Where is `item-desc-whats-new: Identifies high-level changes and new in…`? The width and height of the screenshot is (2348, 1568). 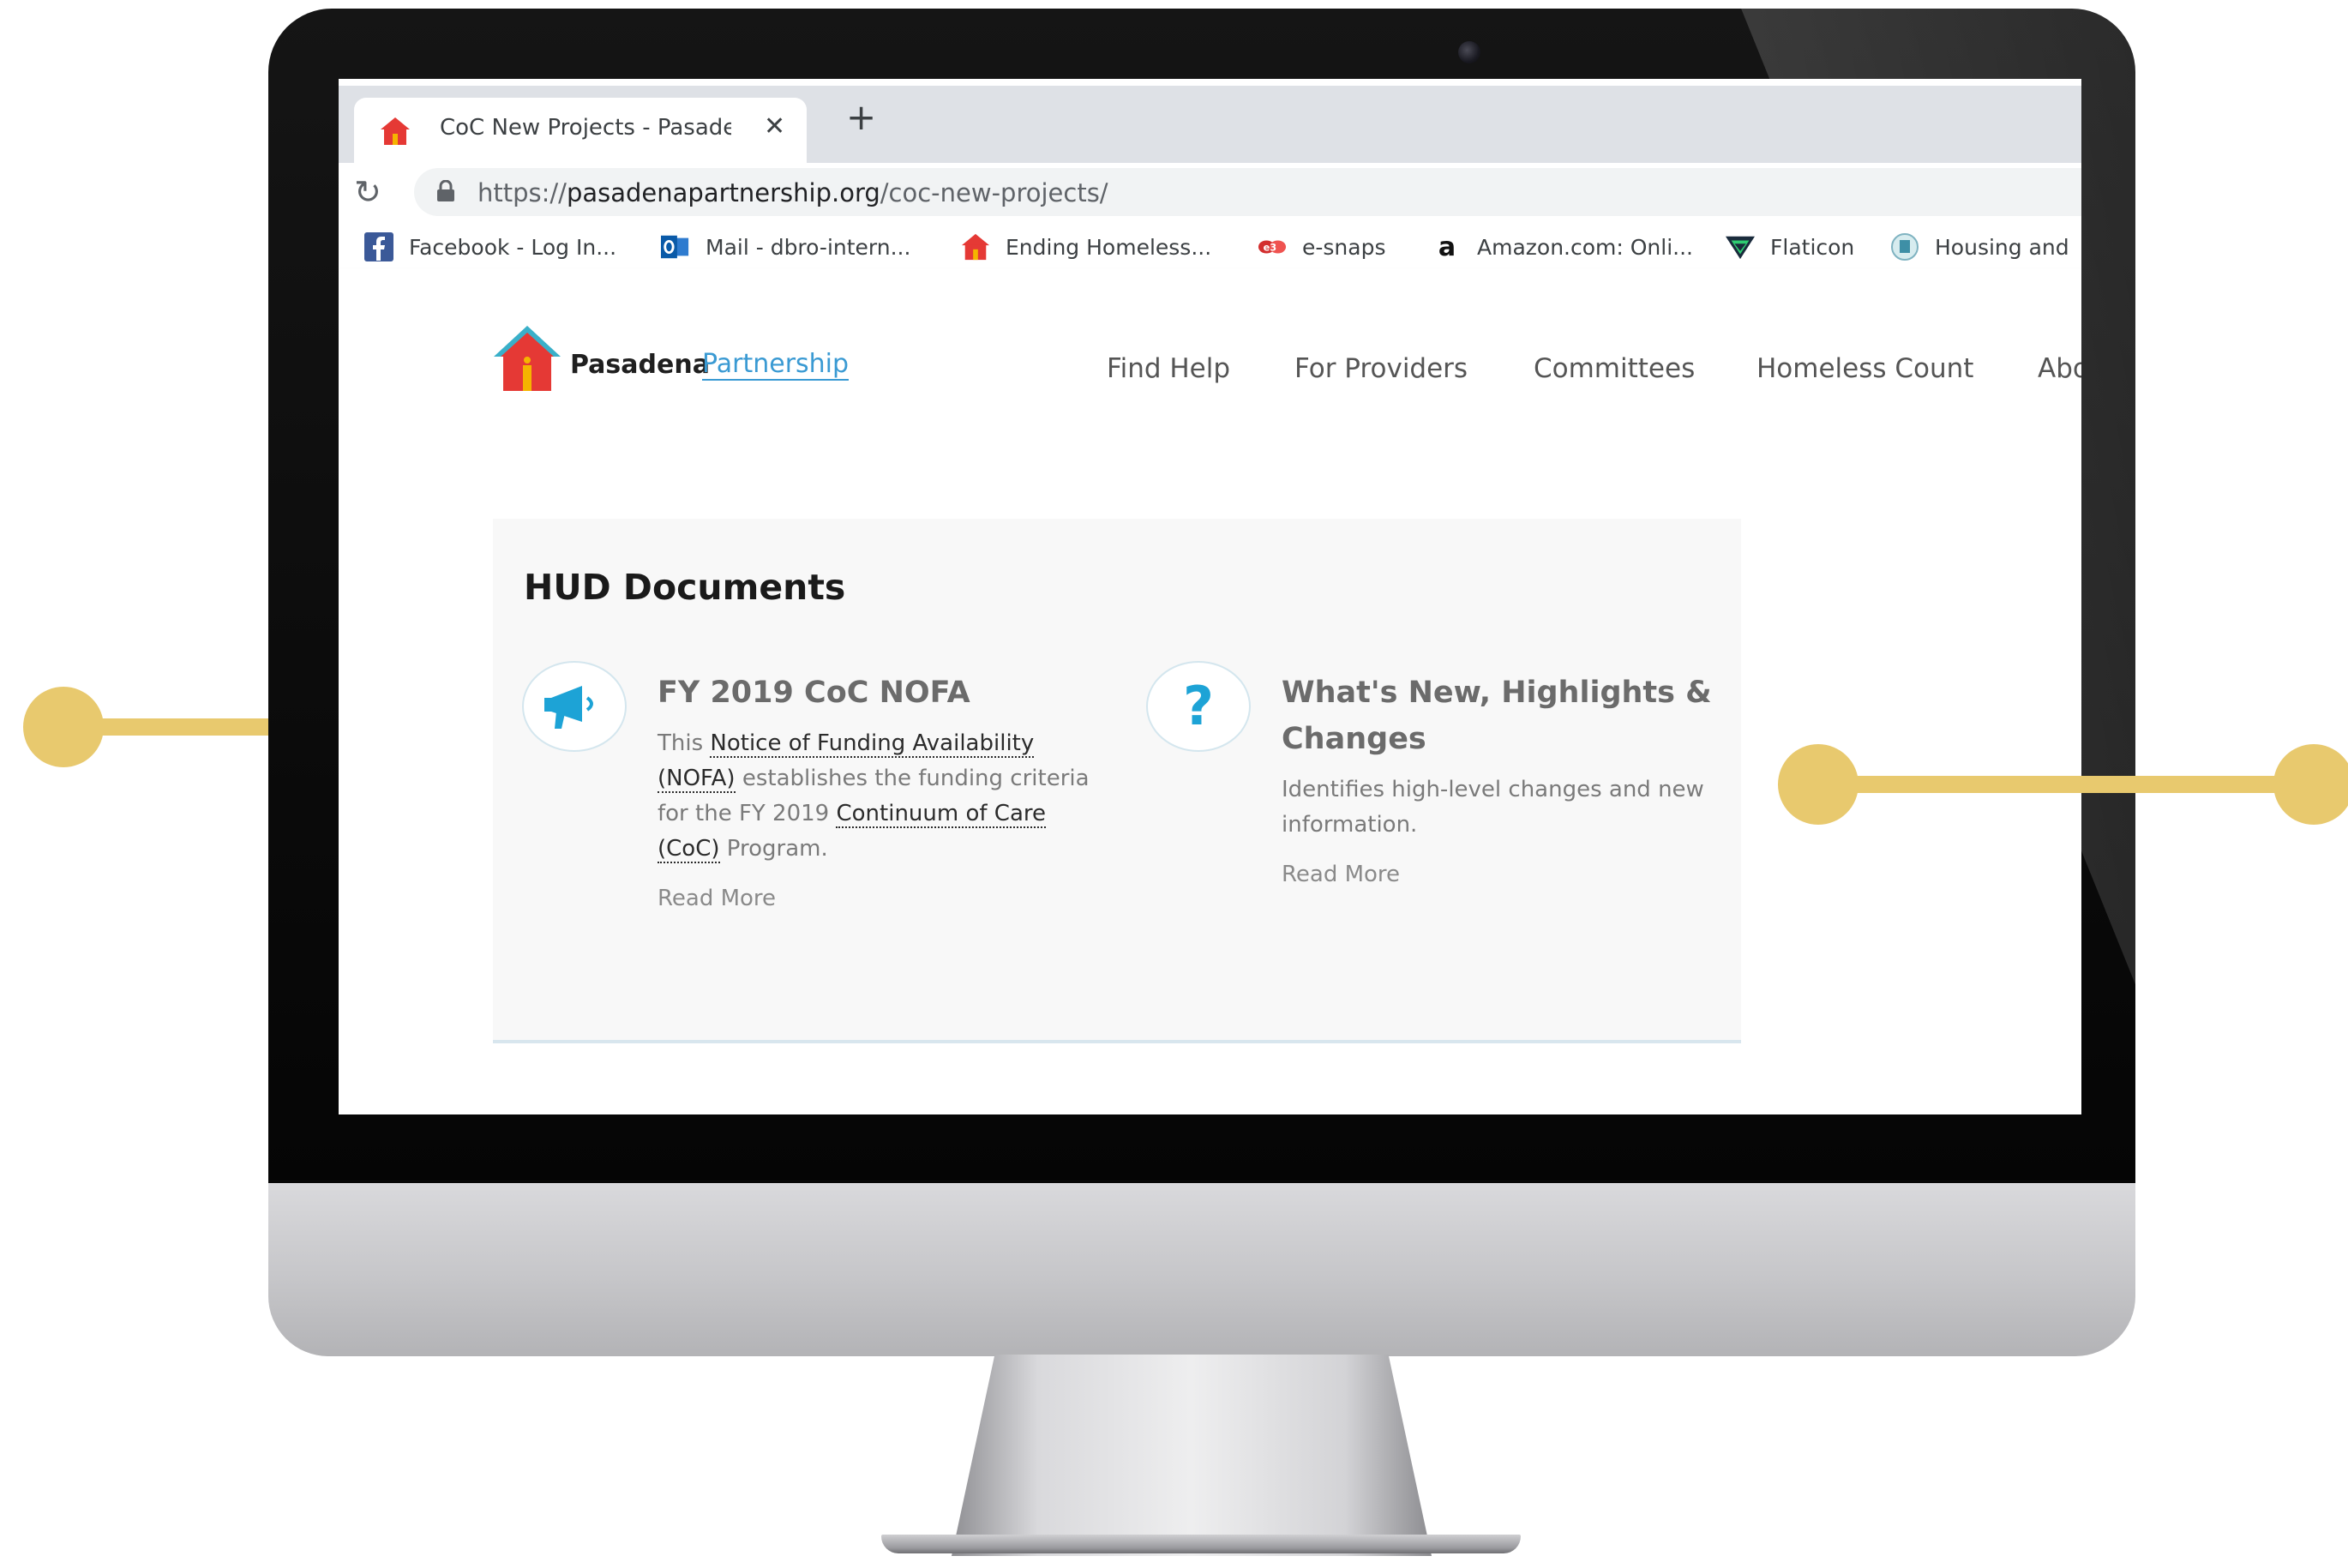
item-desc-whats-new: Identifies high-level changes and new in… is located at coordinates (1493, 807).